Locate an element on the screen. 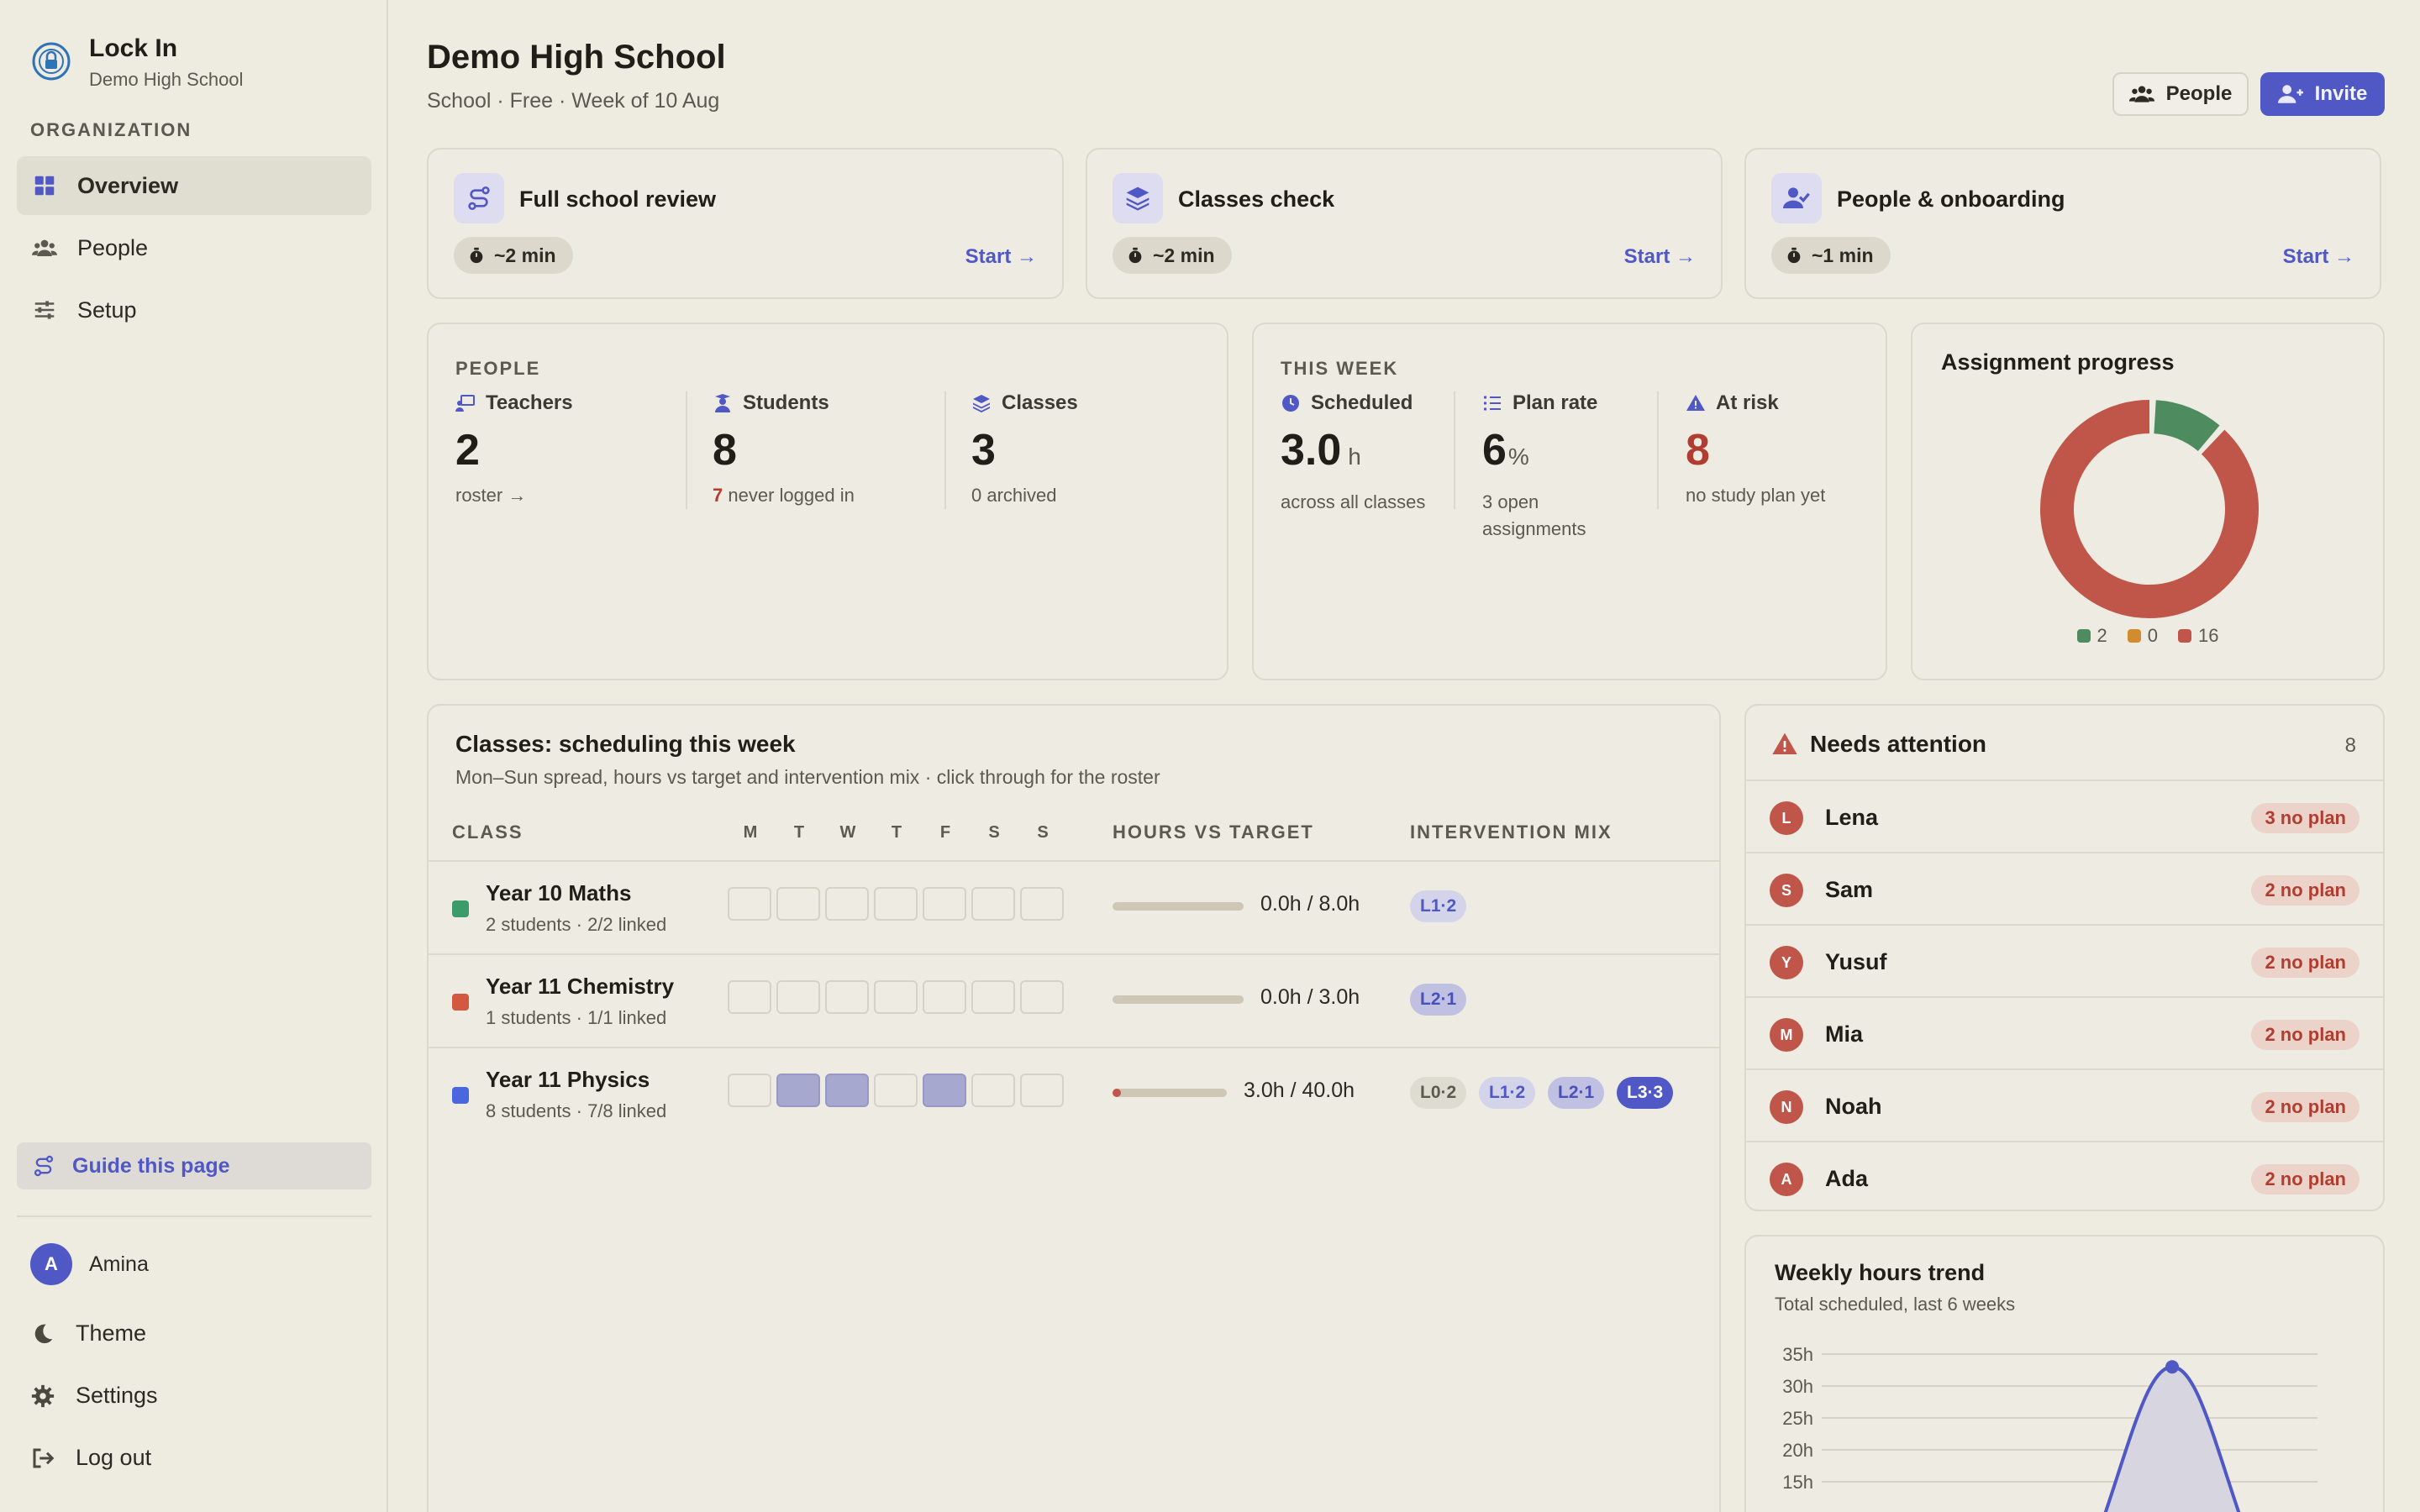 The height and width of the screenshot is (1512, 2420). sidebar-nav: Overview People Setup is located at coordinates (194, 249).